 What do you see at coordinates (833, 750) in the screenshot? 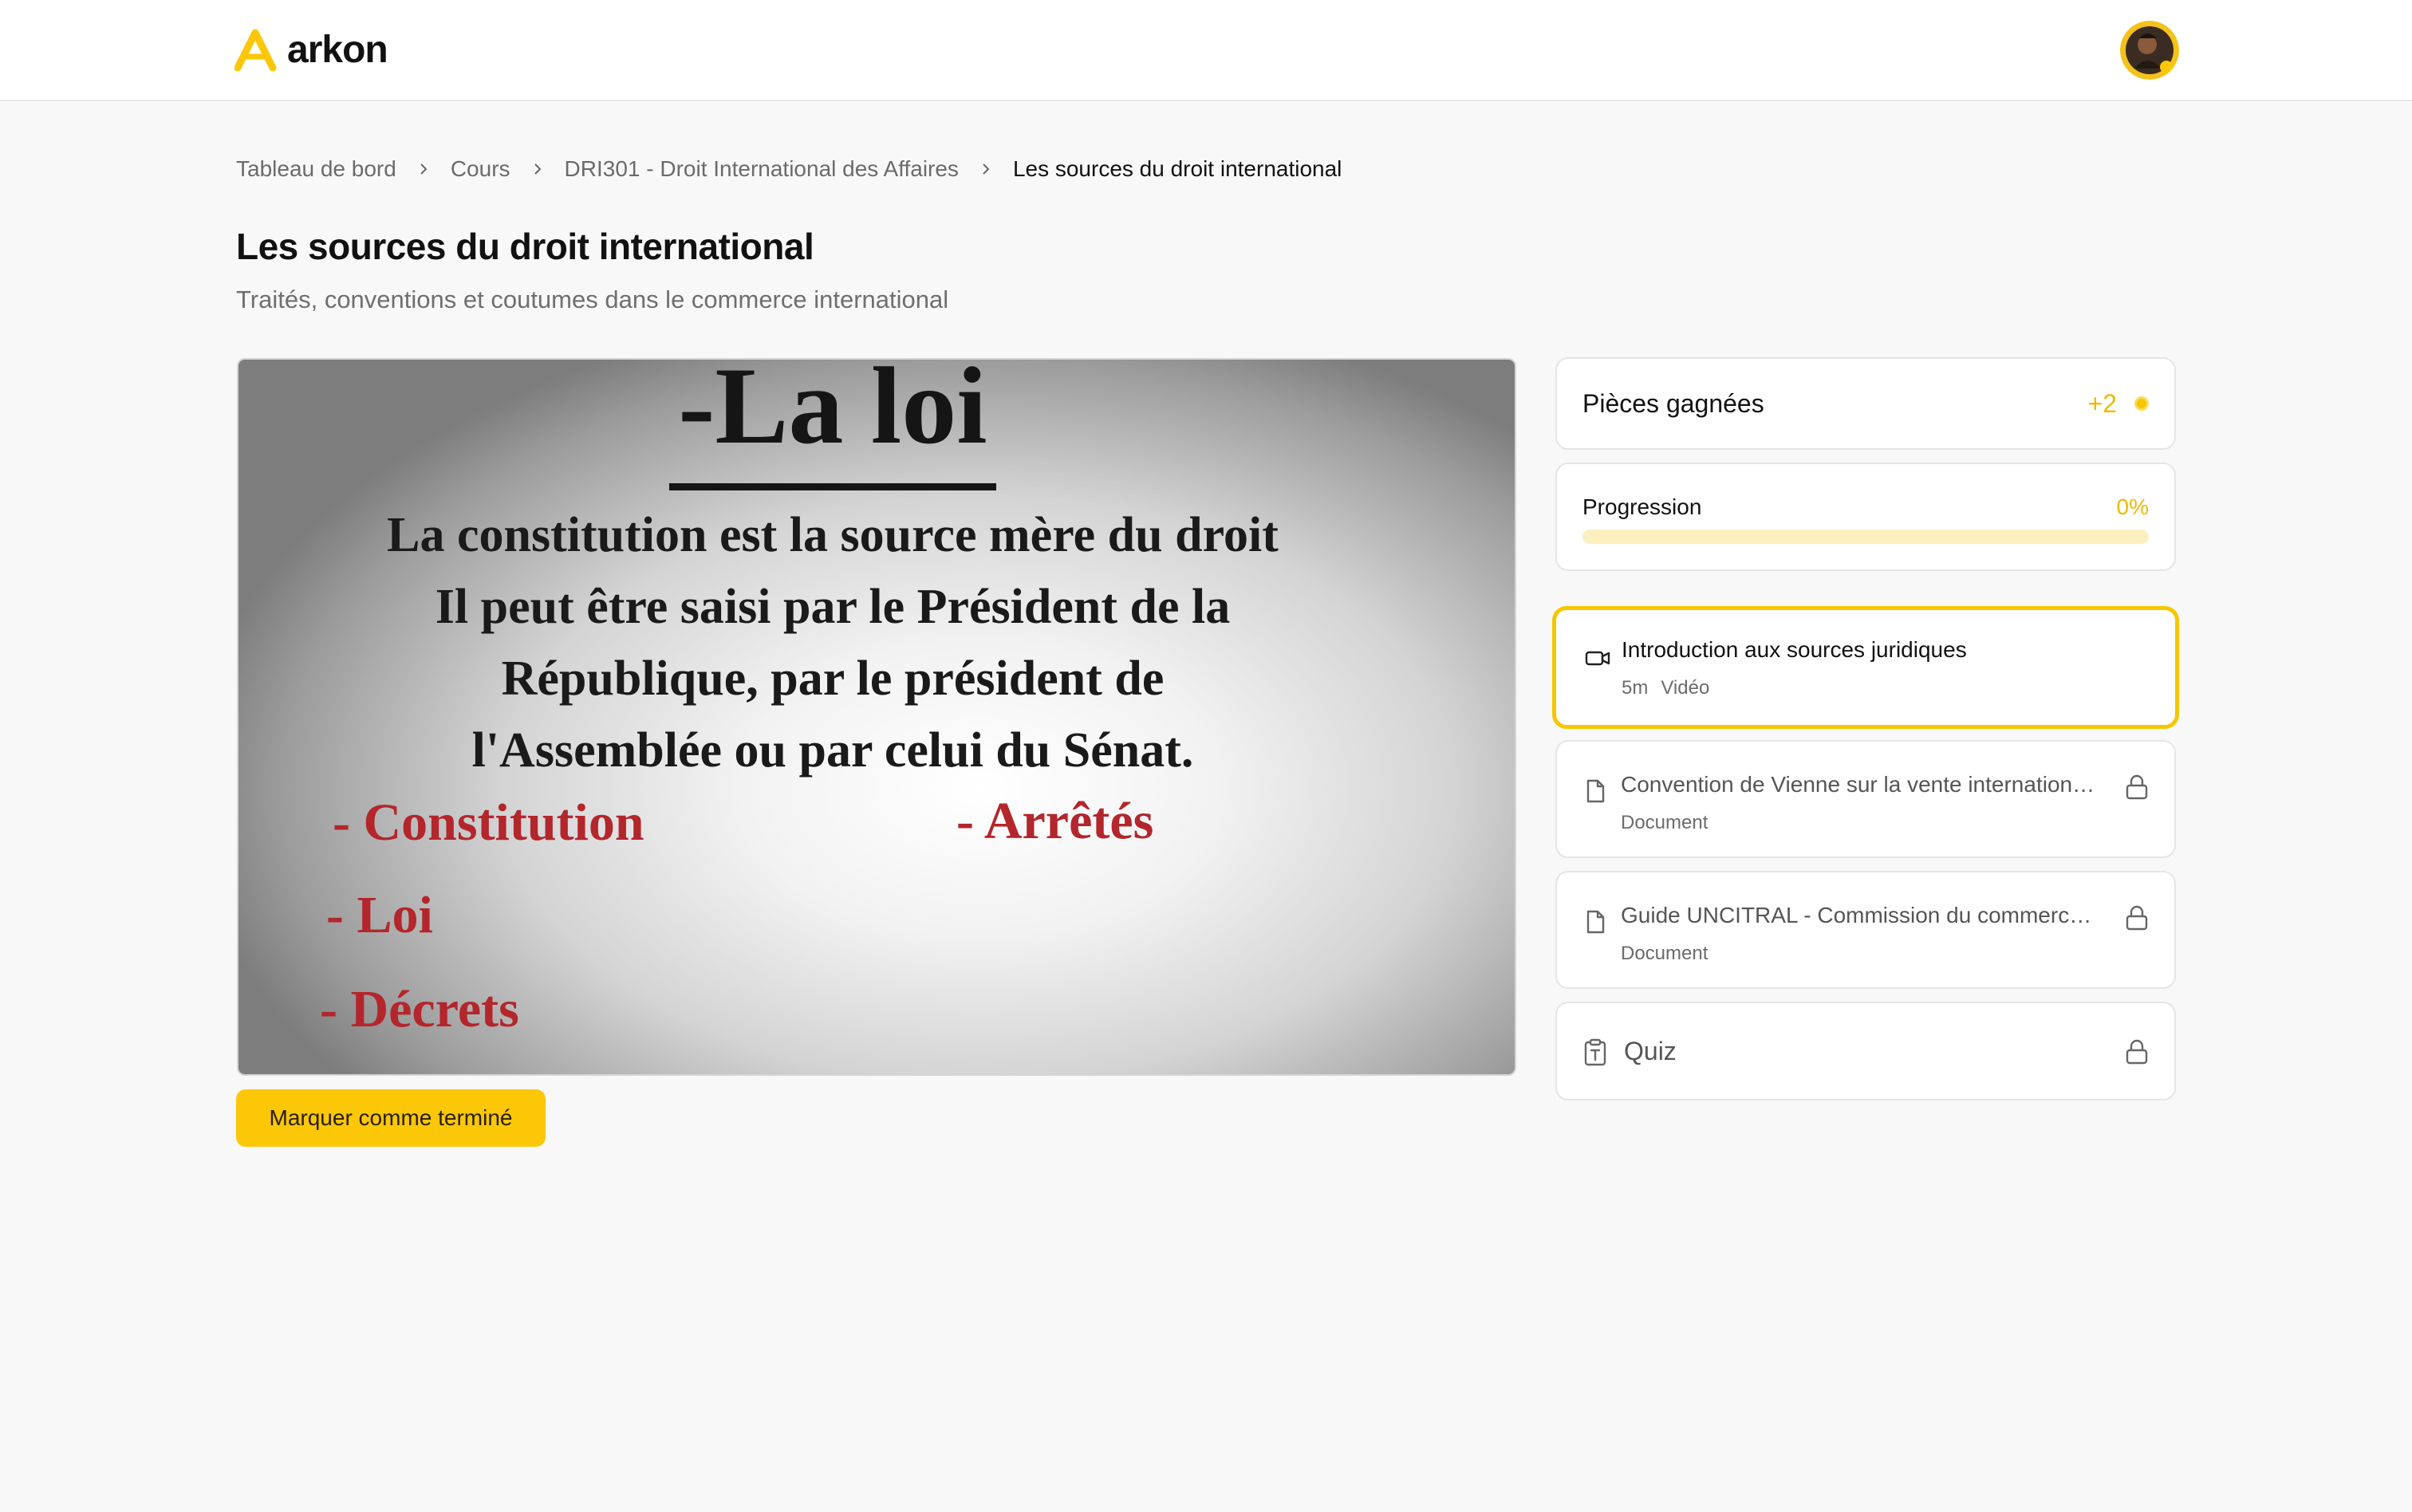
I see `slide-line: l'Assemblée ou par celui du Sénat.` at bounding box center [833, 750].